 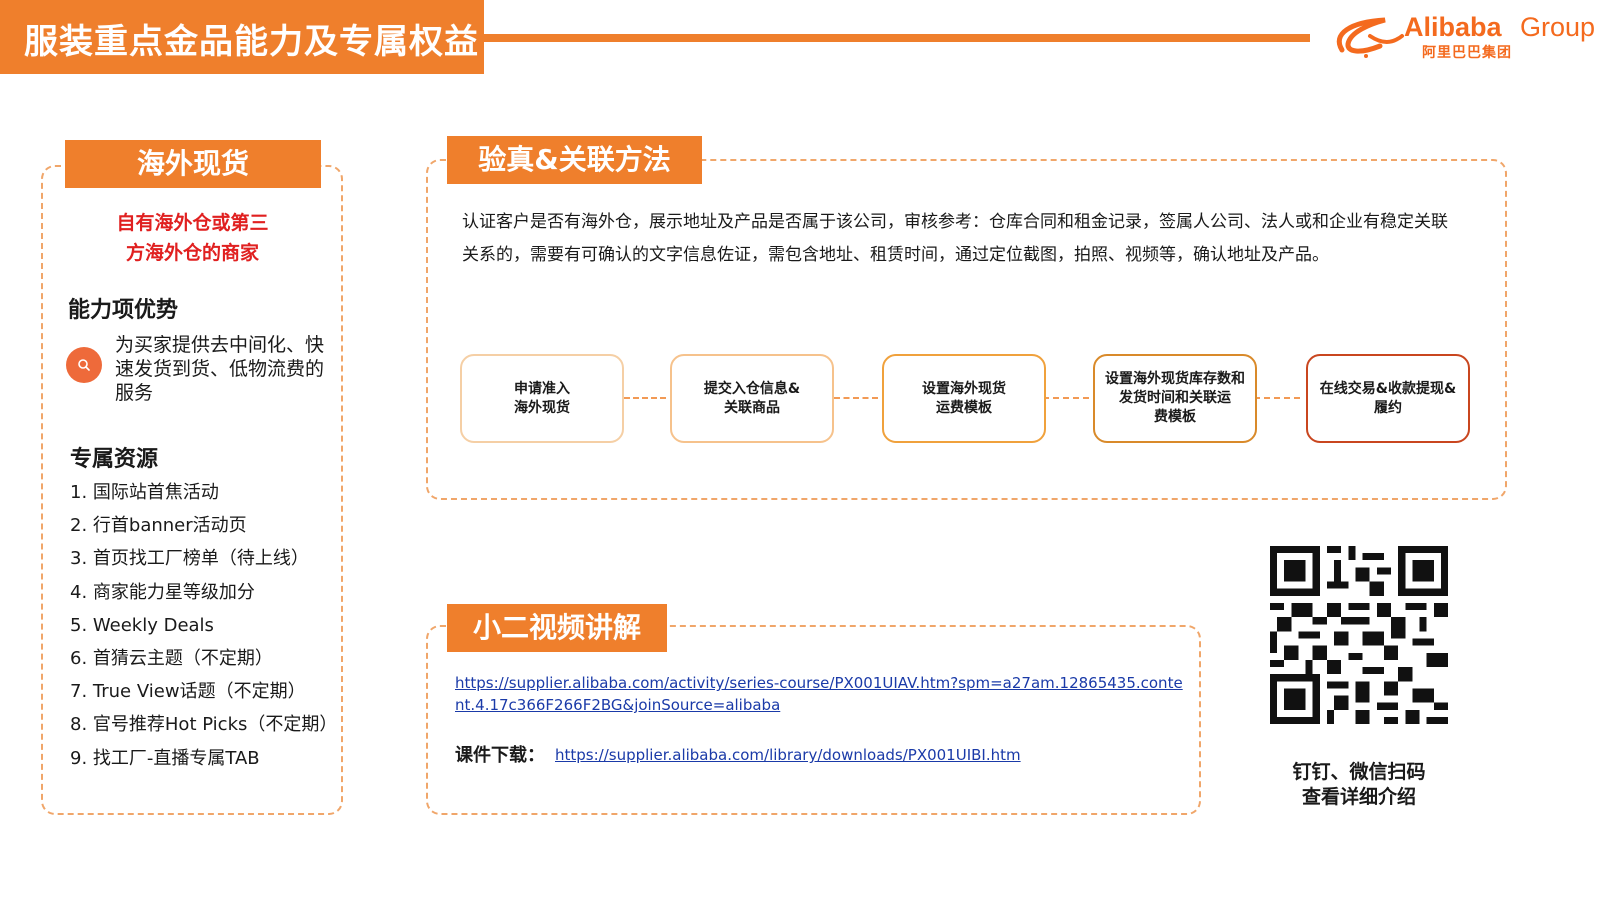 What do you see at coordinates (192, 223) in the screenshot?
I see `merchant-requirement-line1: 自有海外仓或第三` at bounding box center [192, 223].